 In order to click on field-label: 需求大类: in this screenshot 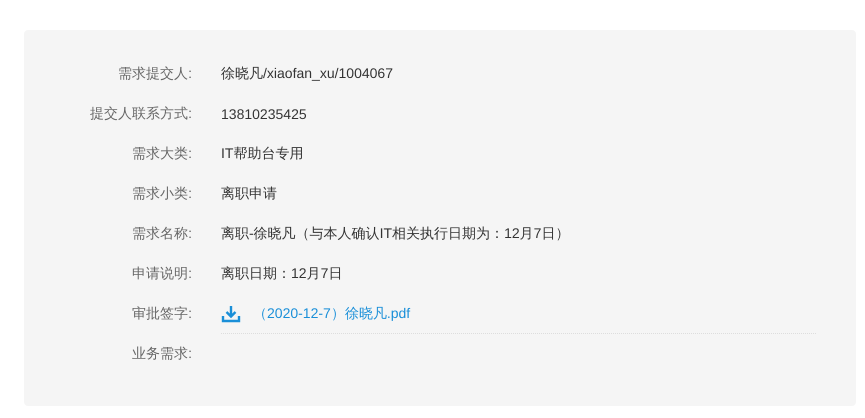, I will do `click(161, 154)`.